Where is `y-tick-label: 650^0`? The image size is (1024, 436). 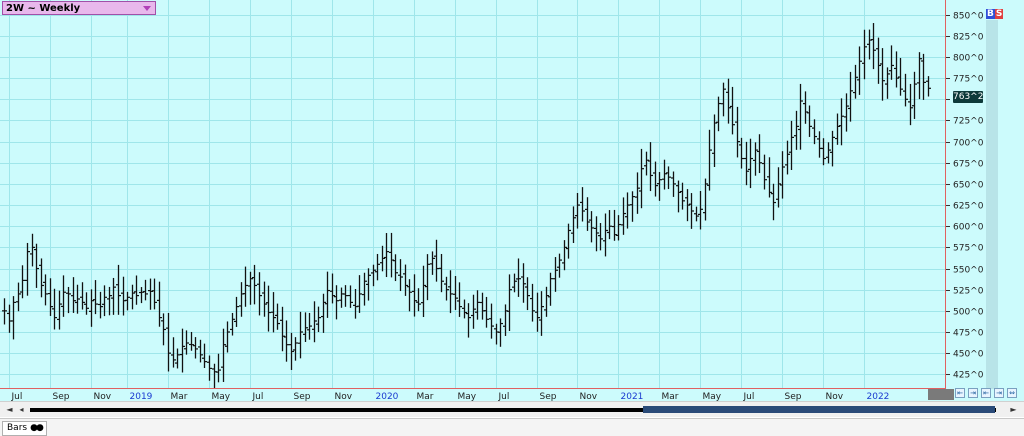
y-tick-label: 650^0 is located at coordinates (968, 186).